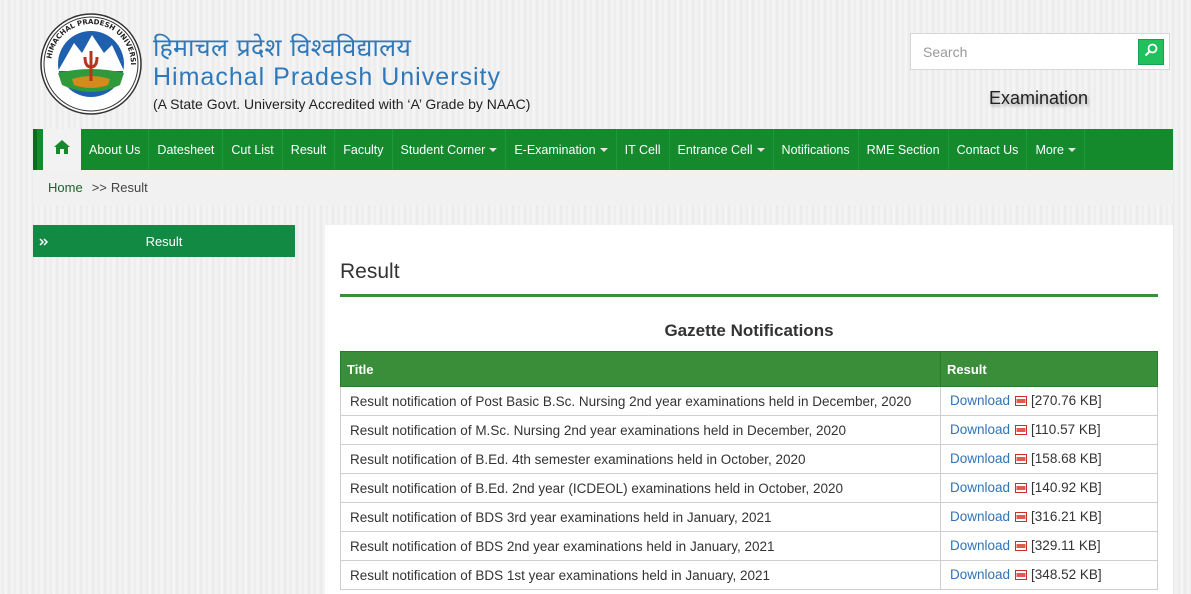 The image size is (1191, 594). I want to click on breadcrumb-current: Result, so click(129, 187).